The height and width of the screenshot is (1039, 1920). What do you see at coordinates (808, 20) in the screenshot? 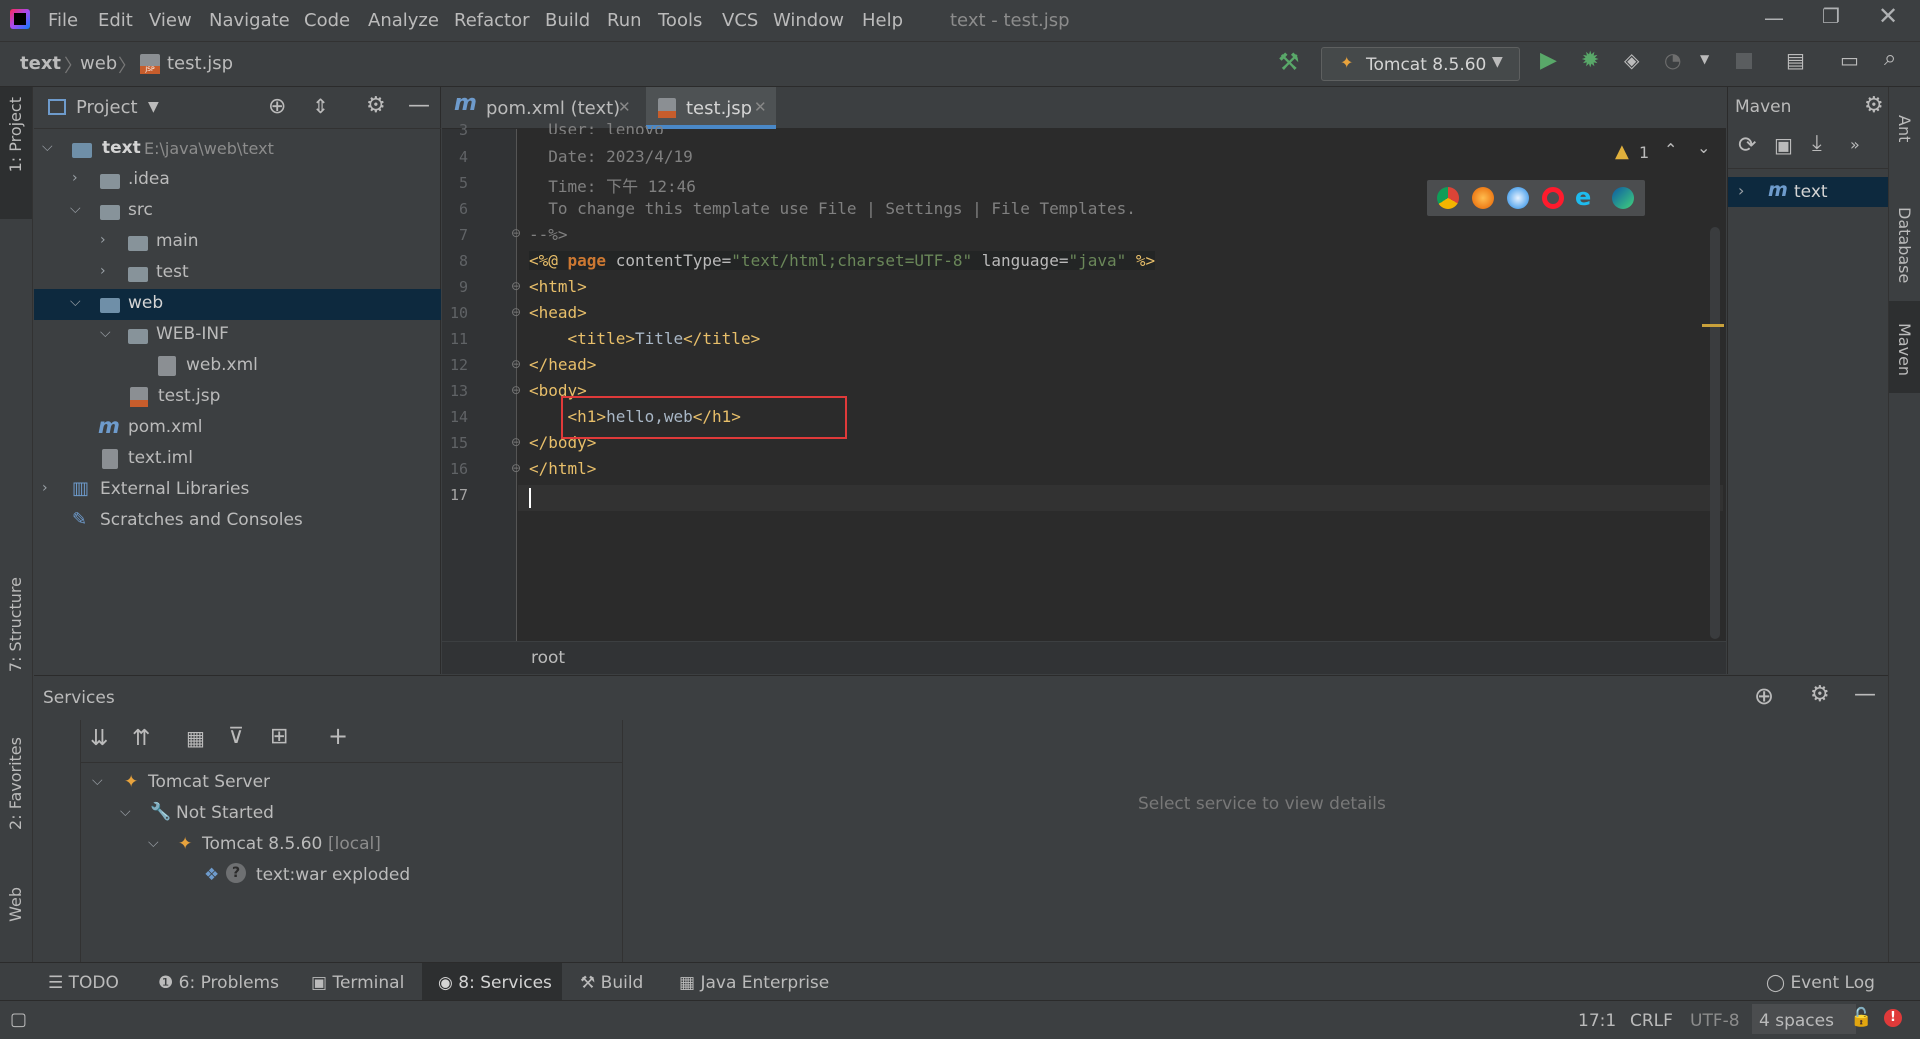
I see `menu-window: Window` at bounding box center [808, 20].